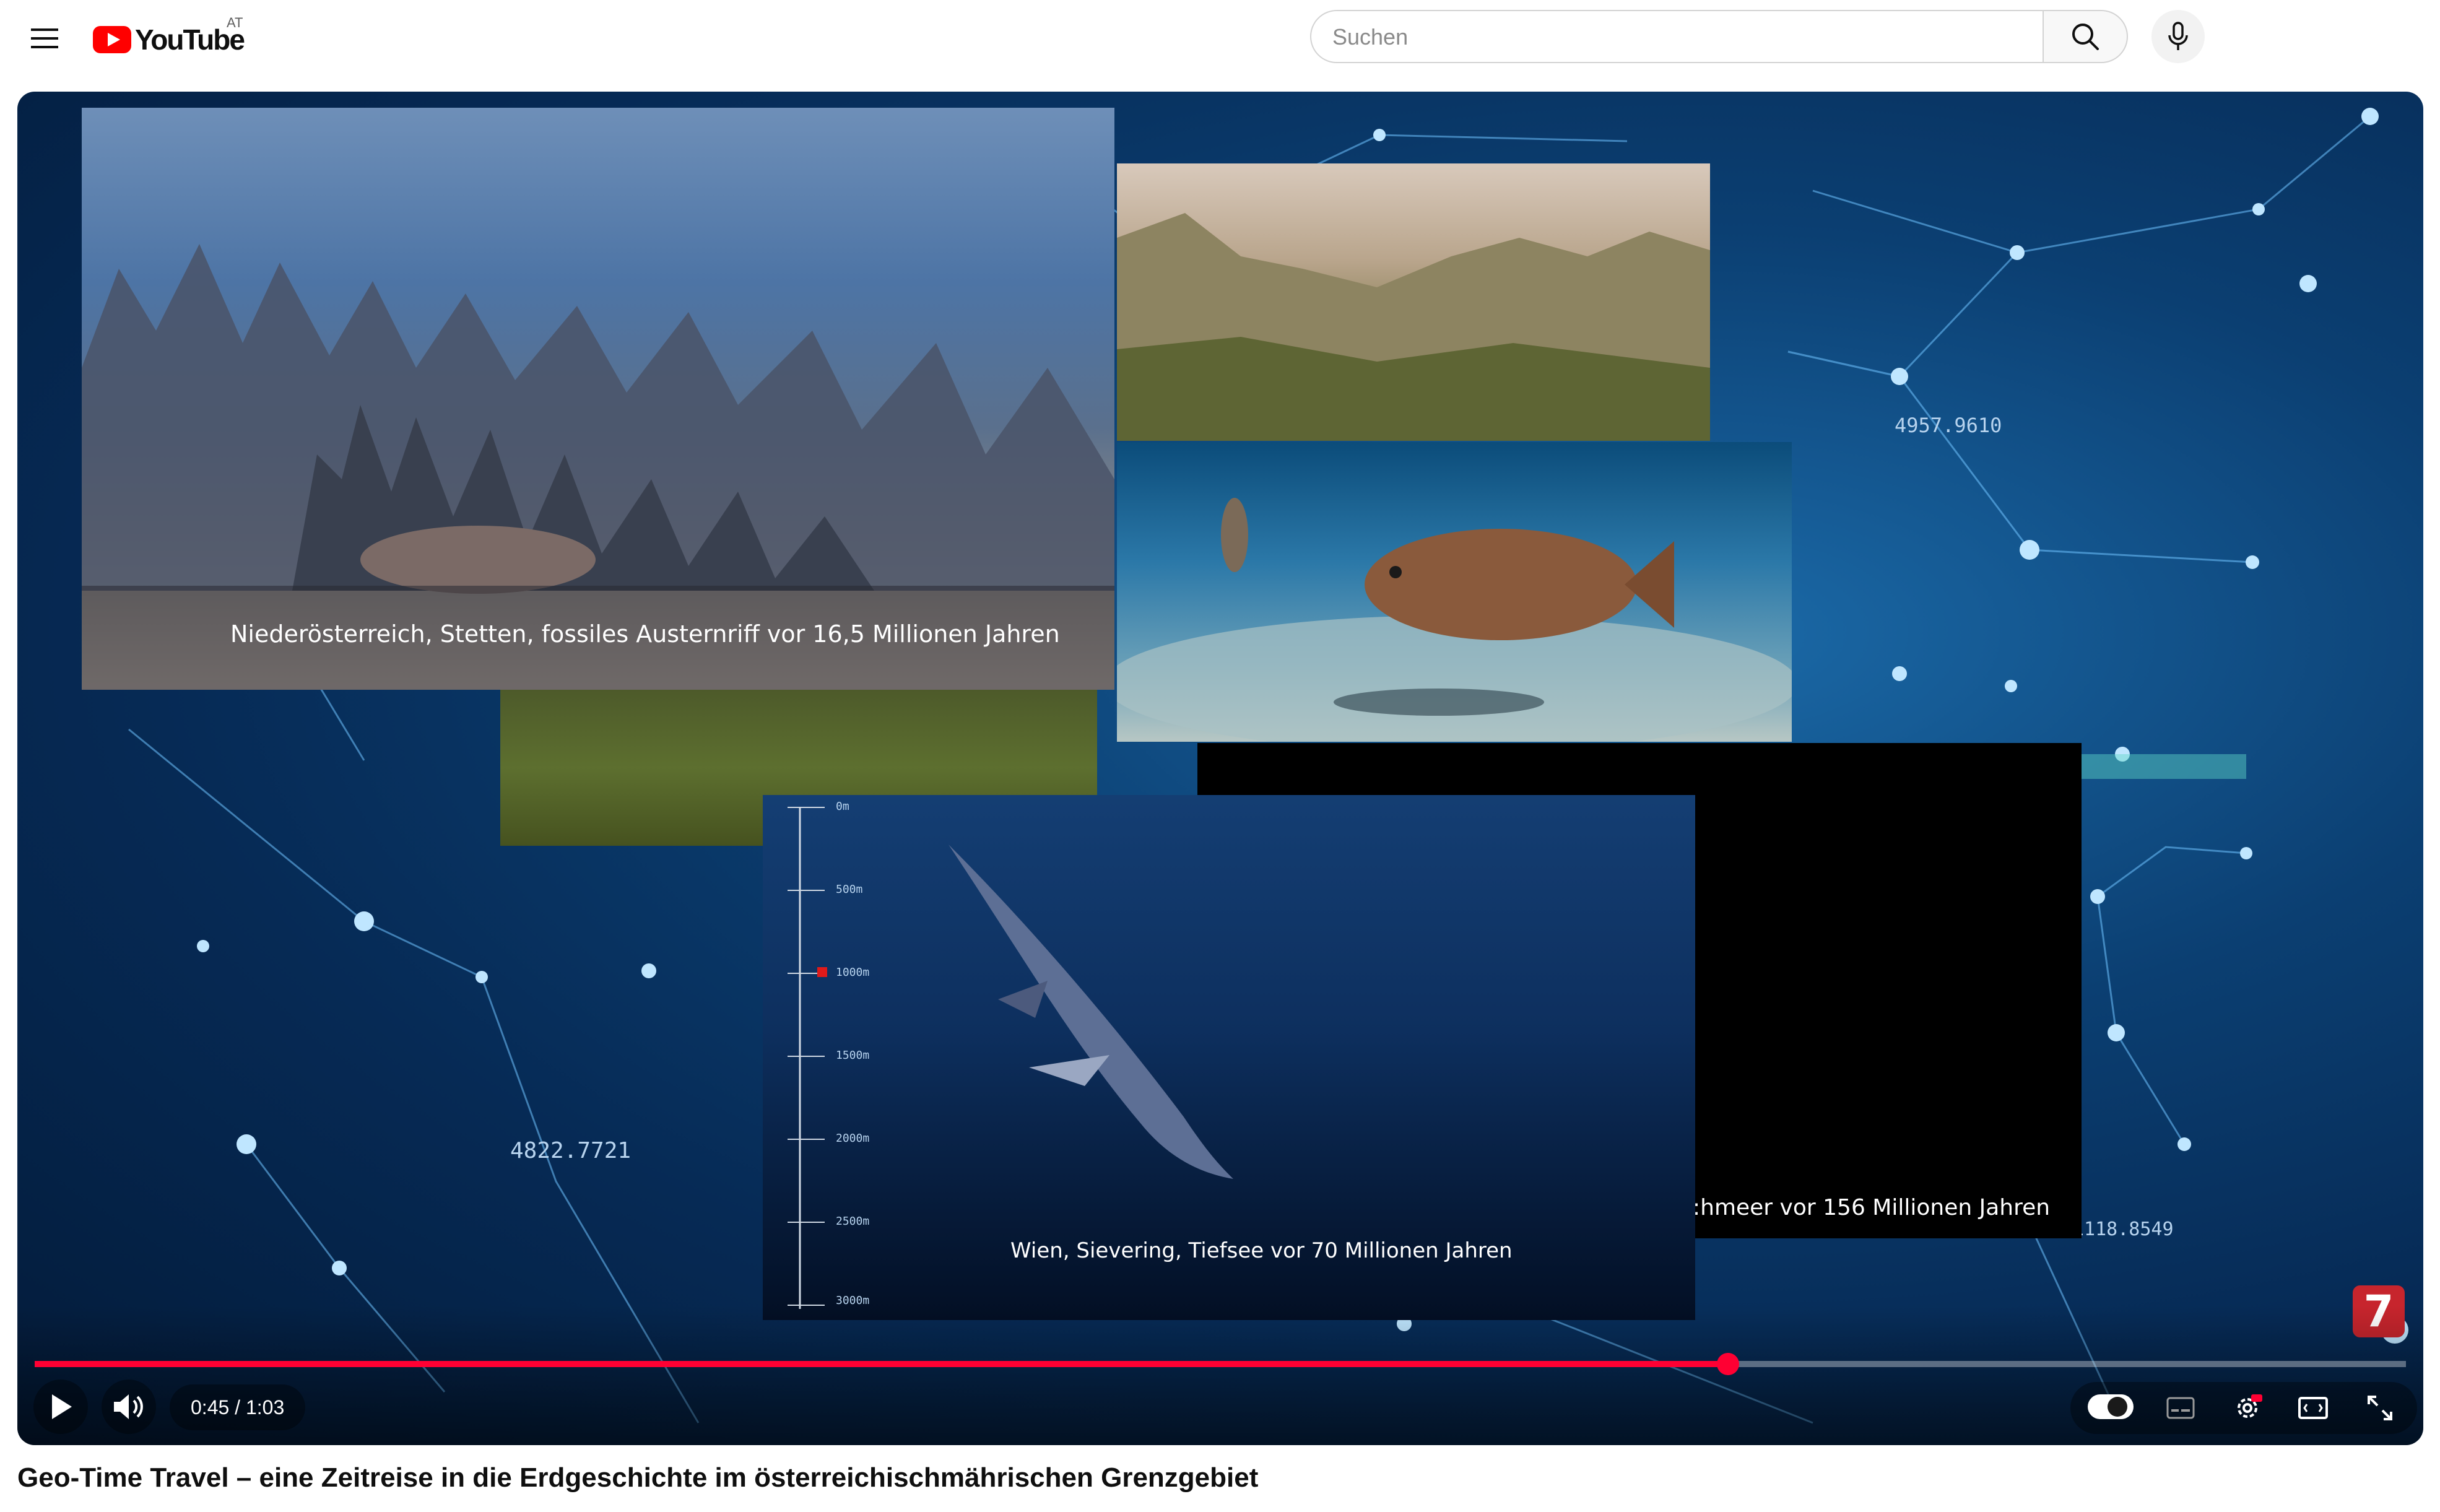  What do you see at coordinates (1872, 1208) in the screenshot?
I see `black-caption: :hmeer vor 156 Millionen Jahren` at bounding box center [1872, 1208].